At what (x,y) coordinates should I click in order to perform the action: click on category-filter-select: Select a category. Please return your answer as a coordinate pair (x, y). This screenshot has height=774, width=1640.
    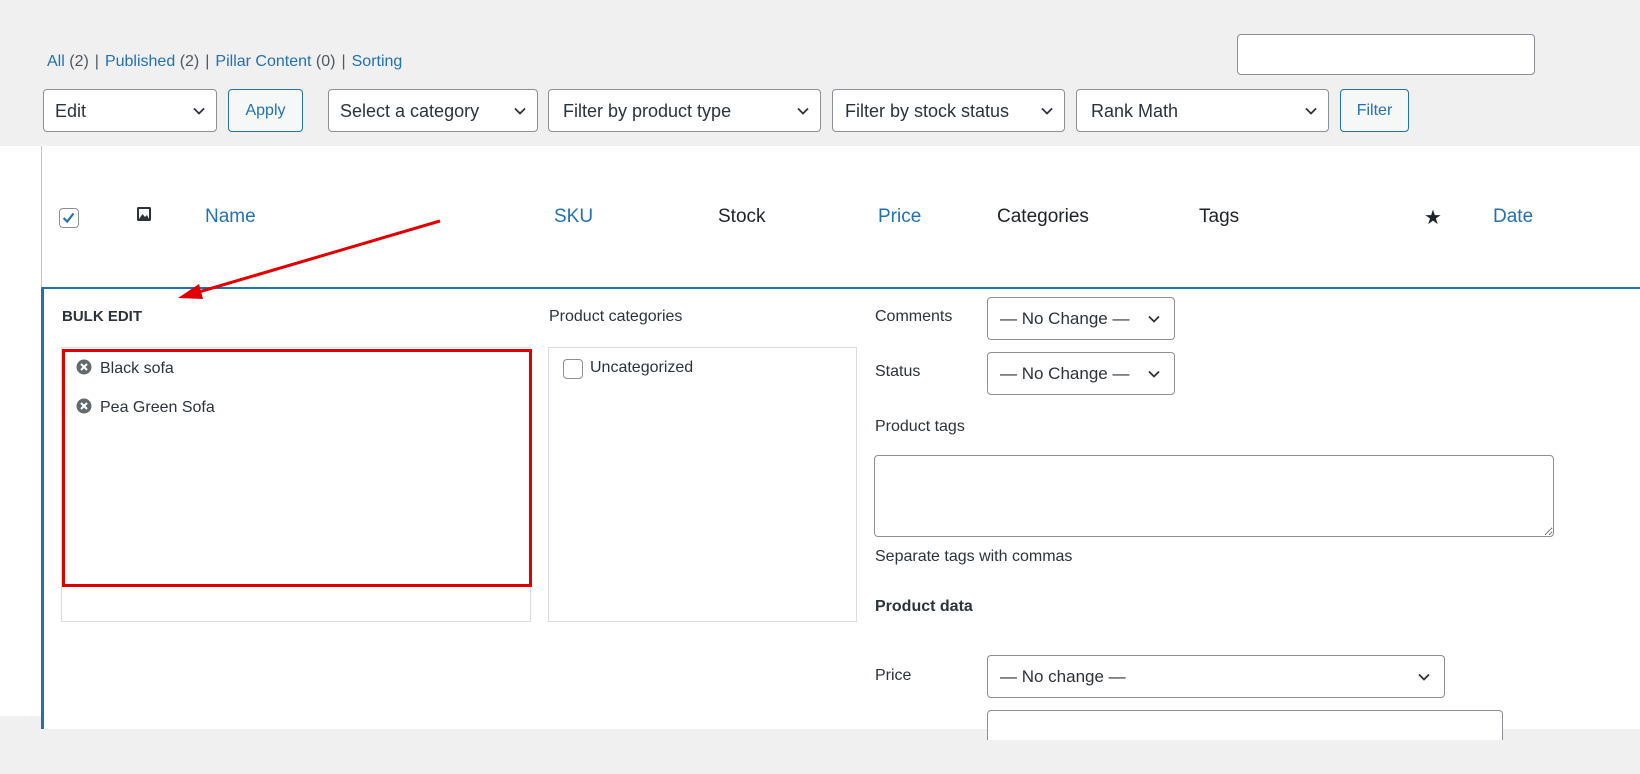
    Looking at the image, I should click on (433, 110).